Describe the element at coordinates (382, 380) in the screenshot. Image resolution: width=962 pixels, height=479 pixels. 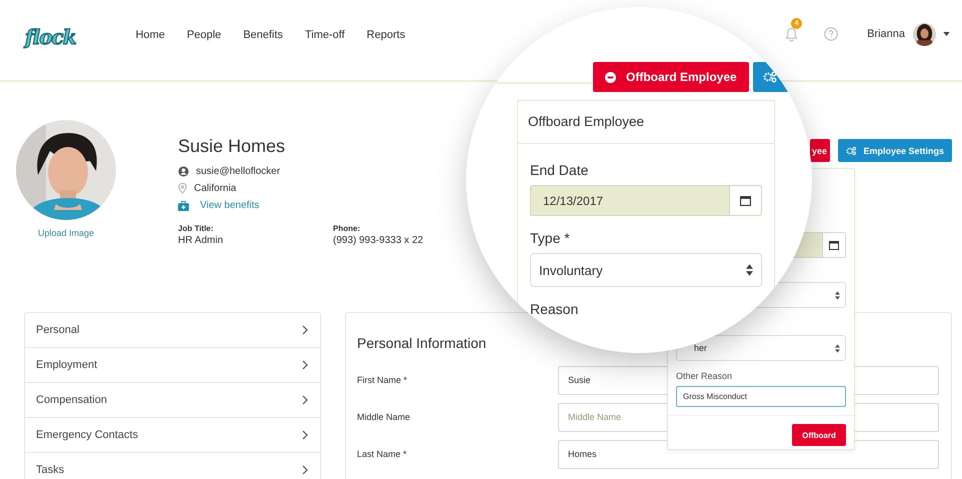
I see `field-label: First Name *` at that location.